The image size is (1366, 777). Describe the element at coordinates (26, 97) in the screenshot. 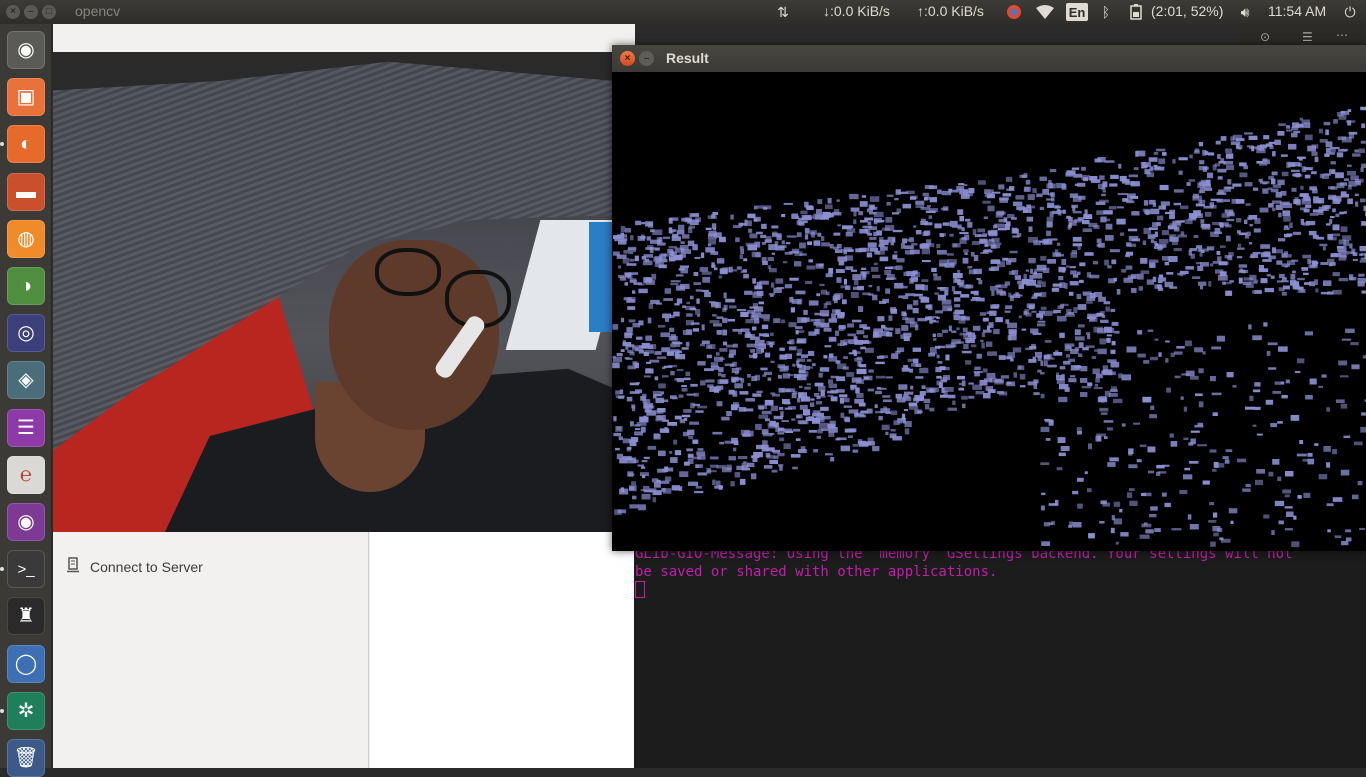

I see `screenshot-icon: ▣` at that location.